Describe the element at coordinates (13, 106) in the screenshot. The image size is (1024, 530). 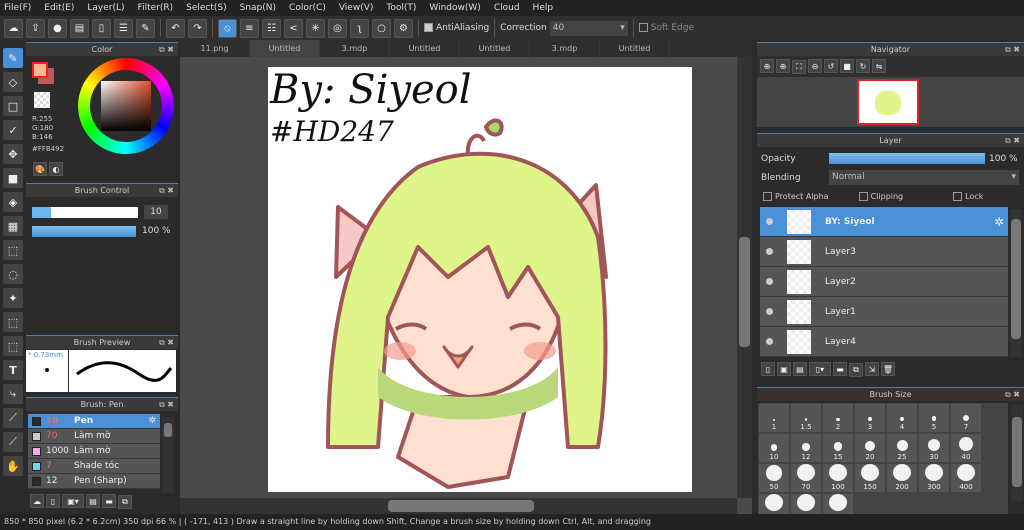
I see `rectangle-tool-icon: □` at that location.